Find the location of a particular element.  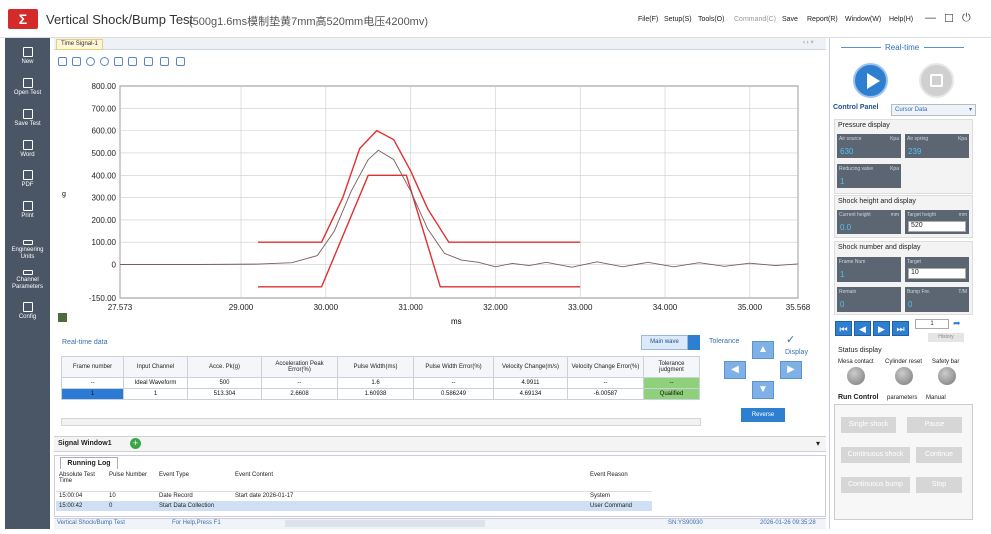

chevron-down-icon: ▾ is located at coordinates (818, 443).